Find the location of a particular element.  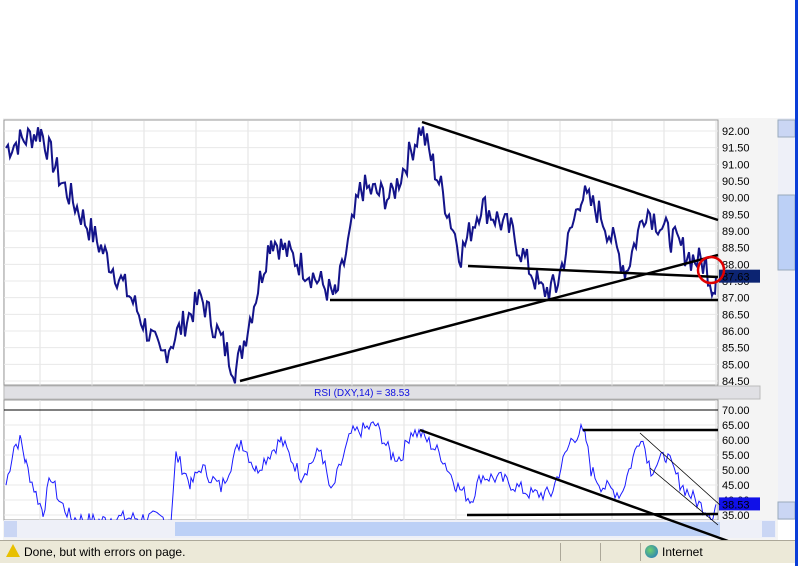

security-zone: Internet is located at coordinates (682, 552).